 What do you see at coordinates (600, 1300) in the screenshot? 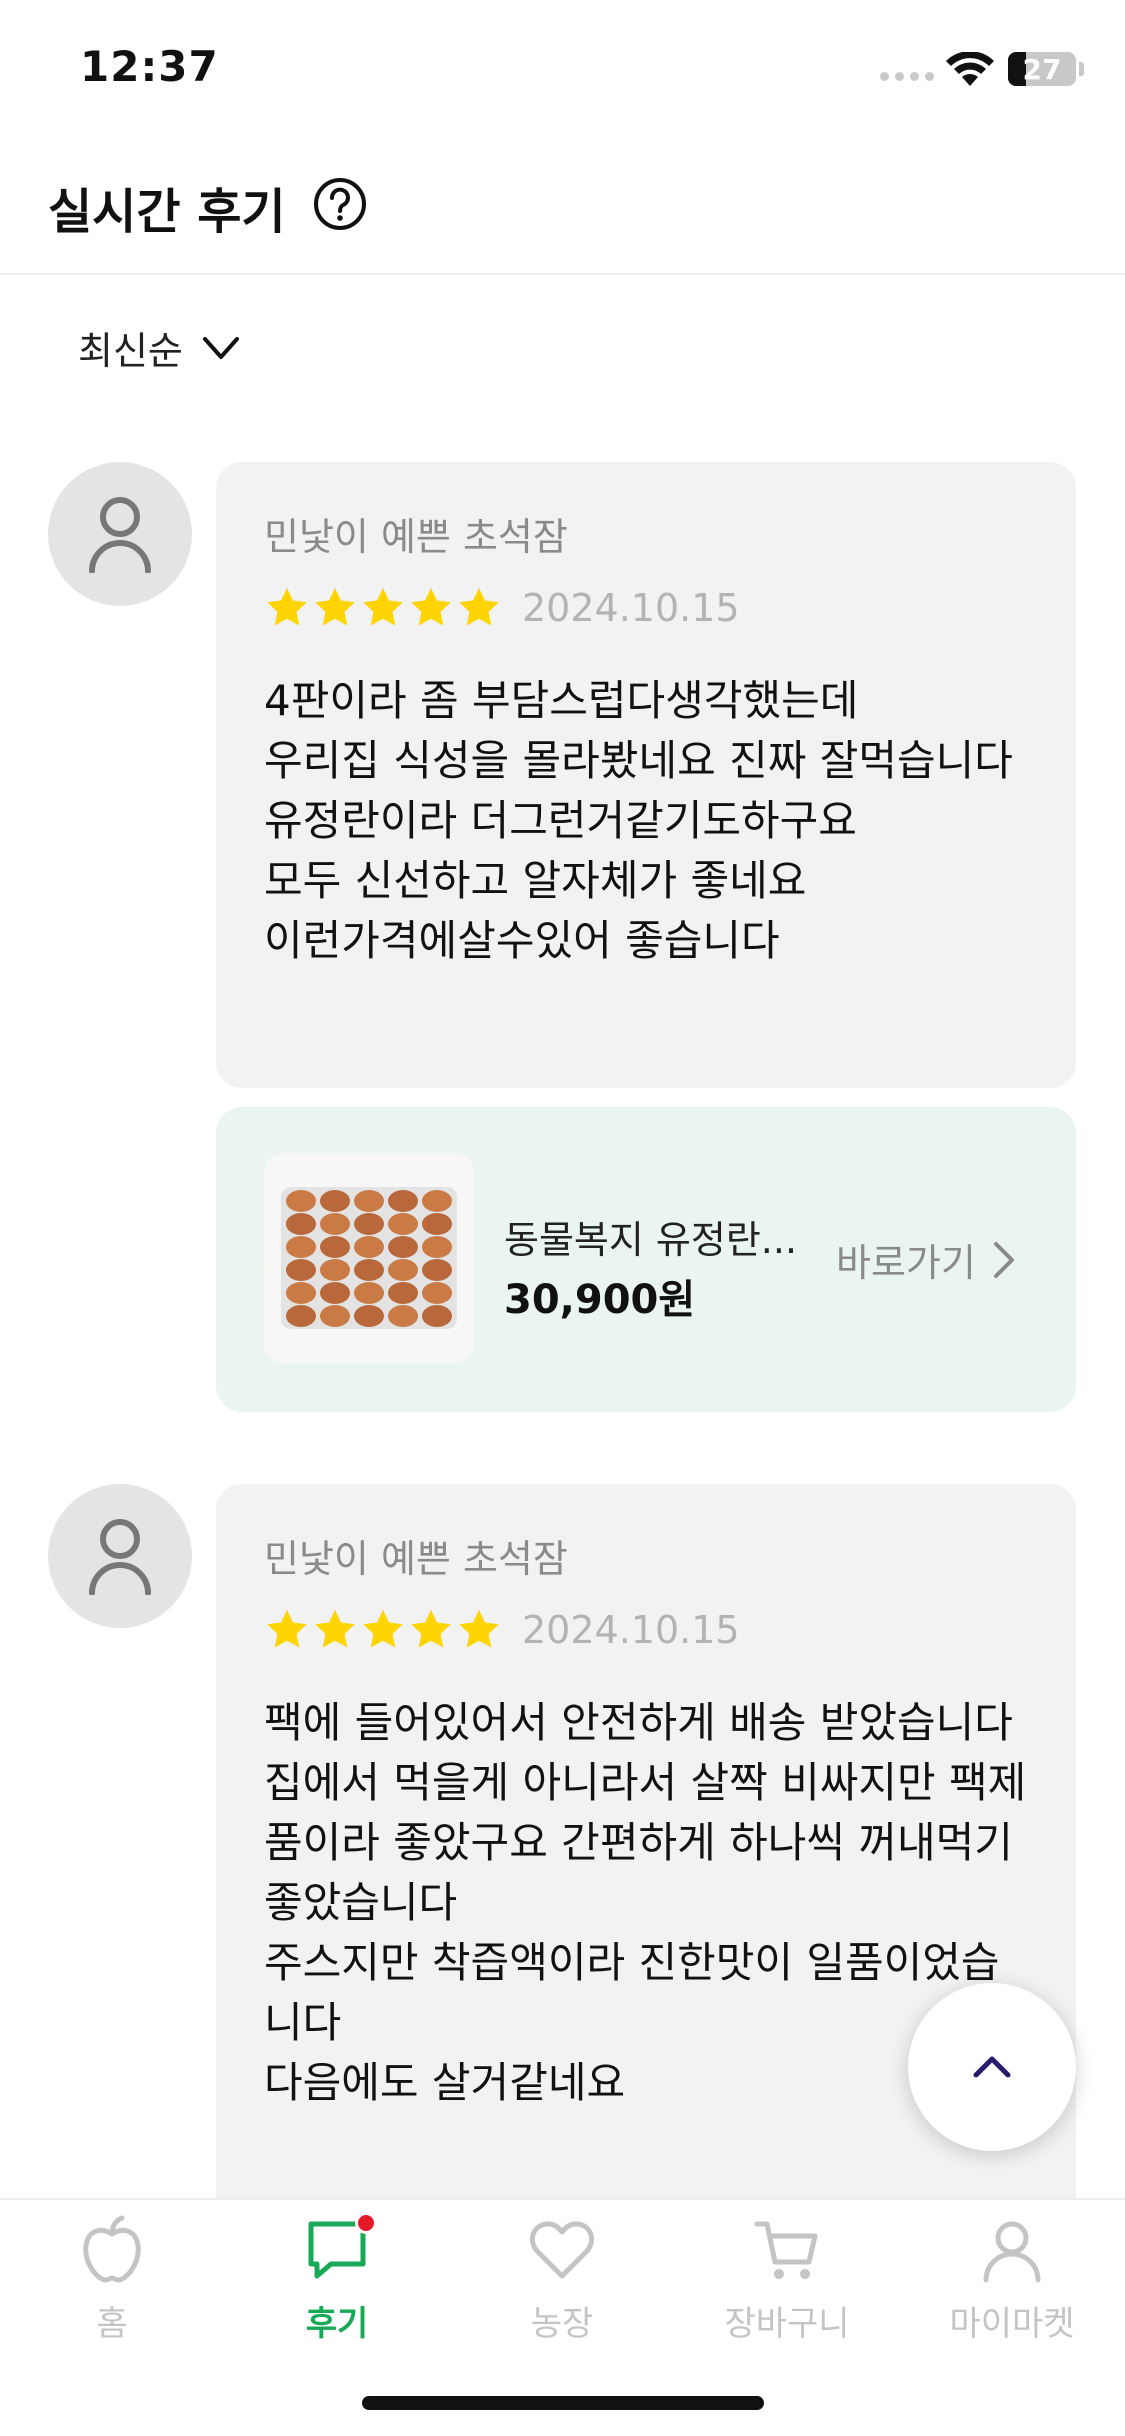
I see `product-price: 30,900원` at bounding box center [600, 1300].